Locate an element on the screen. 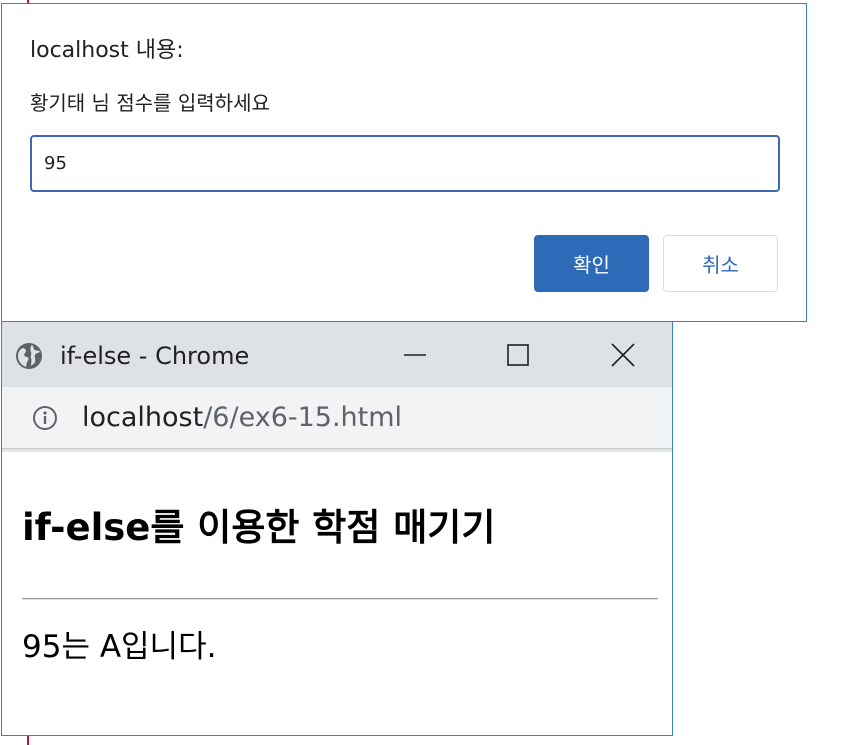  page-heading: if-else를 이용한 학점 매기기 is located at coordinates (259, 527).